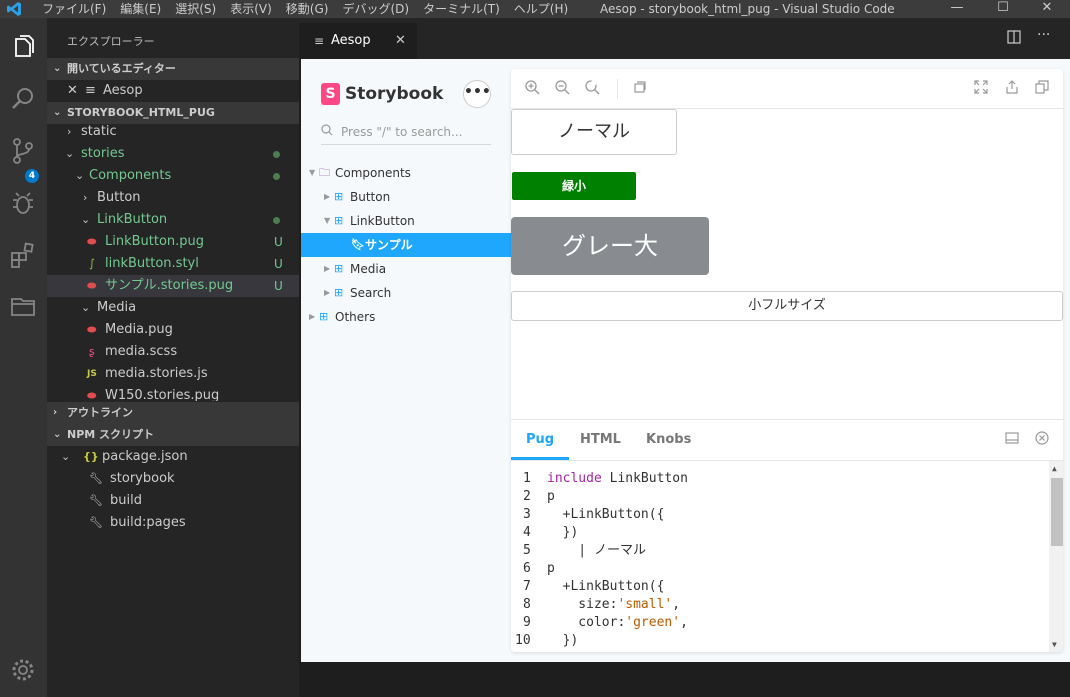  Describe the element at coordinates (307, 9) in the screenshot. I see `menu-go: 移動(G)` at that location.